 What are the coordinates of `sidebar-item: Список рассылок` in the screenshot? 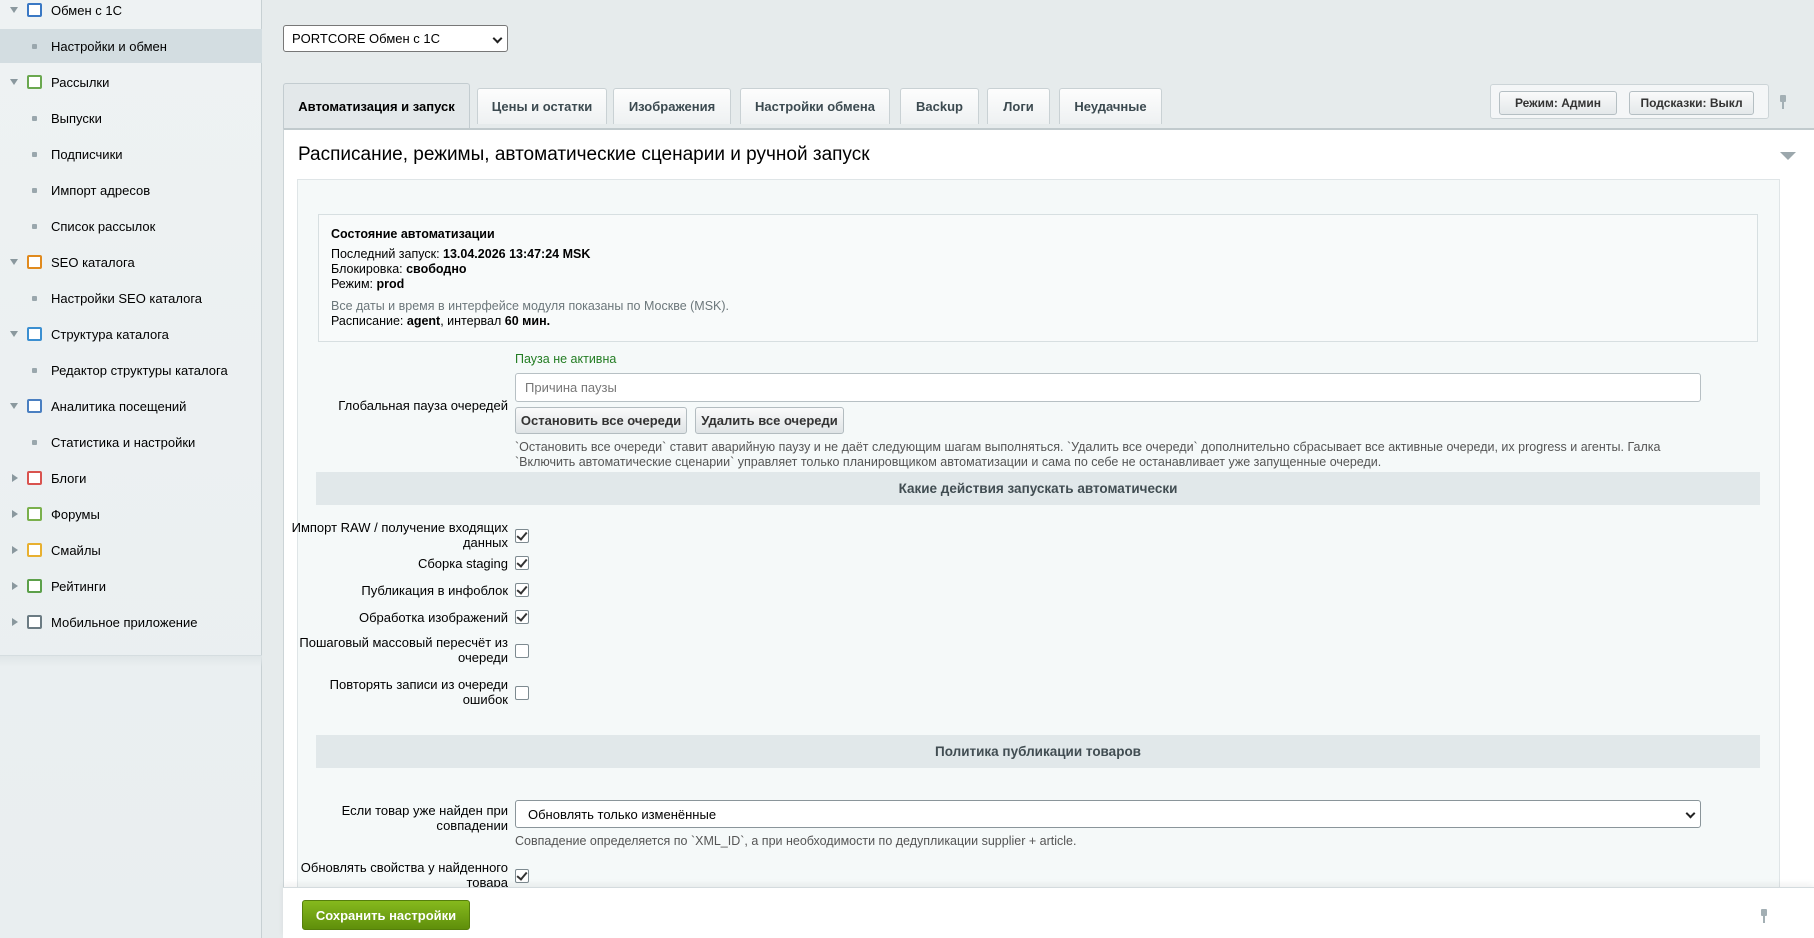 It's located at (131, 226).